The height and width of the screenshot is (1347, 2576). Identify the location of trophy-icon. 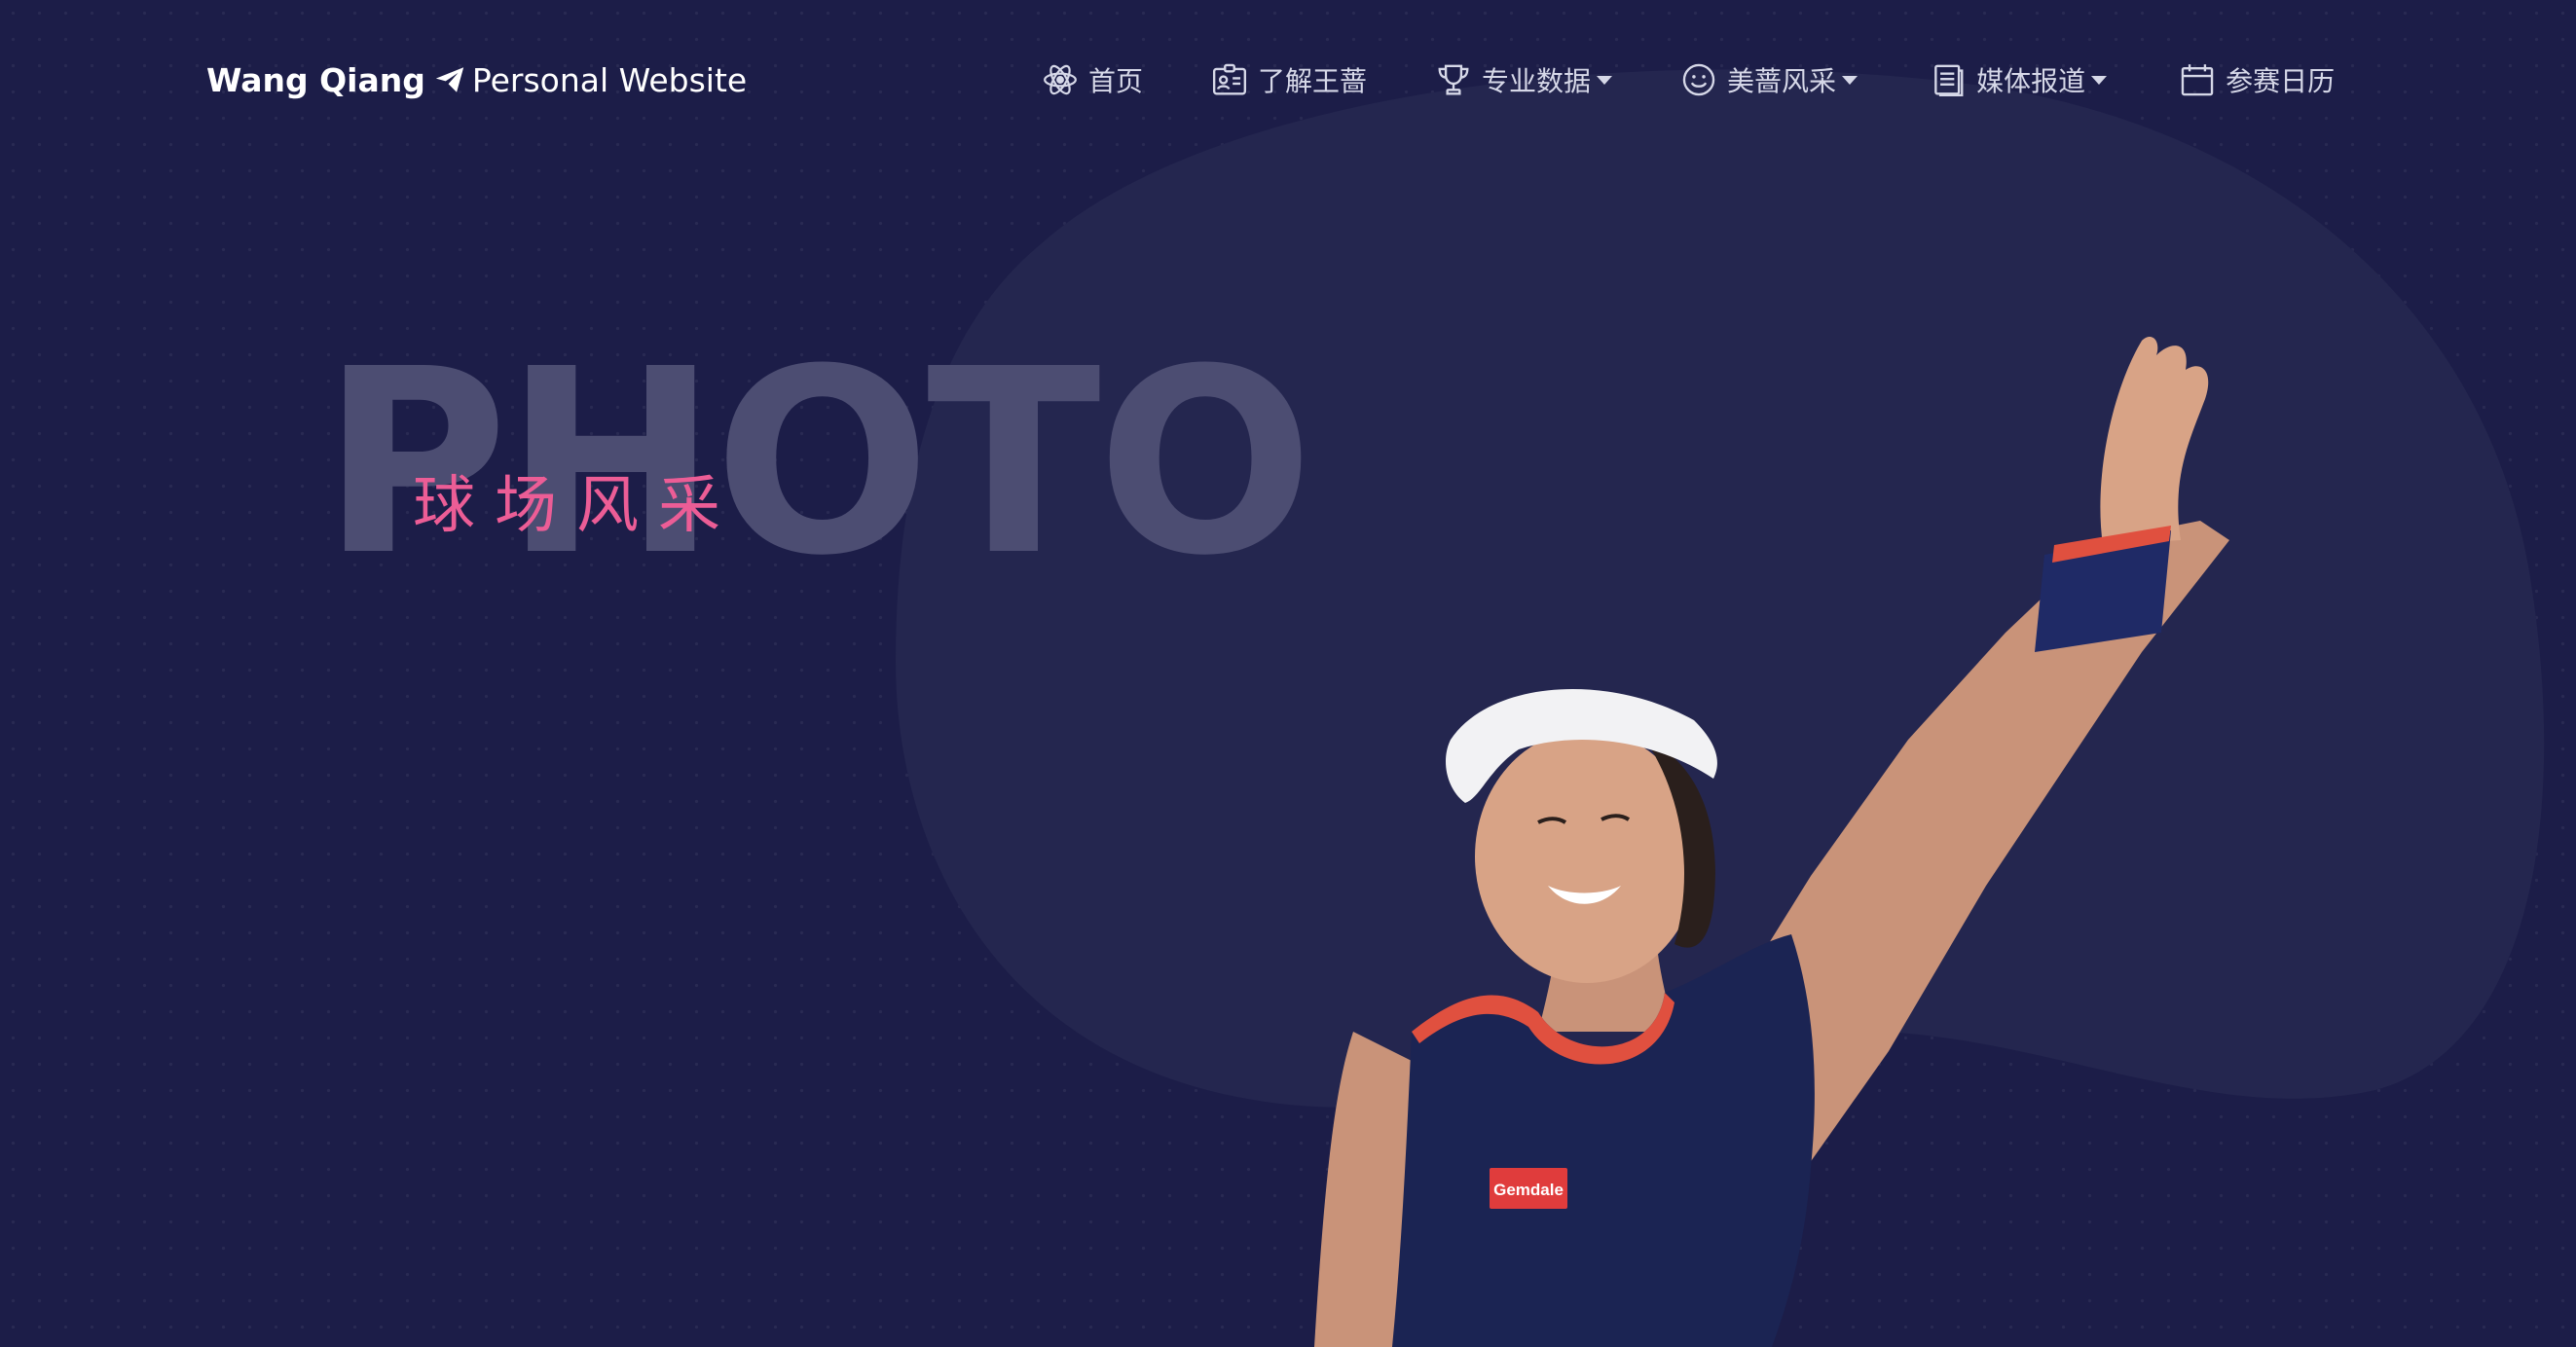
(1453, 80).